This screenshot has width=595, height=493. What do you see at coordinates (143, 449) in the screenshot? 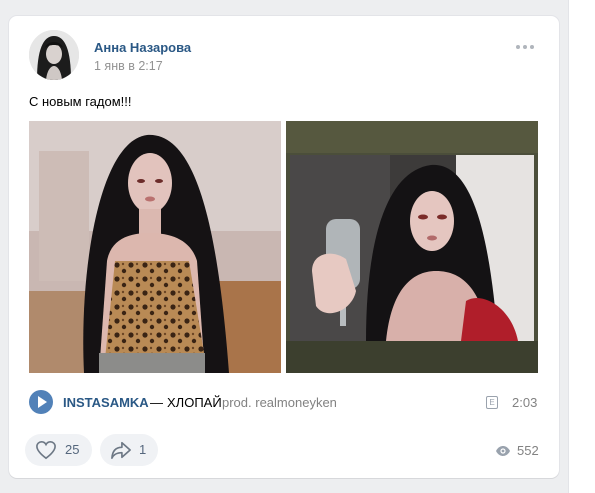
I see `share-count: 1` at bounding box center [143, 449].